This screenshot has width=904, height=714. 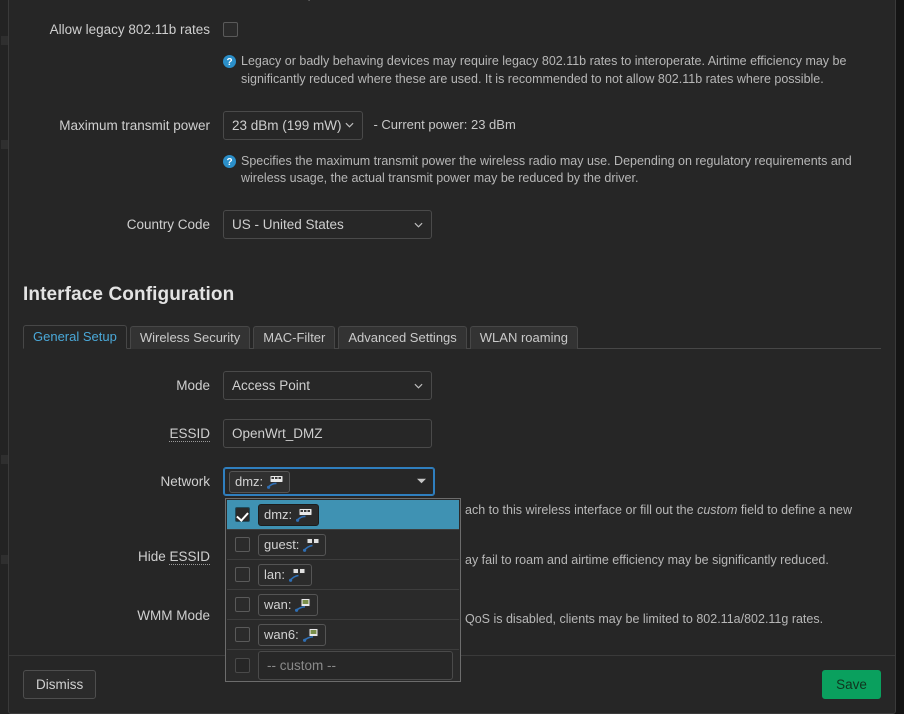 What do you see at coordinates (189, 434) in the screenshot?
I see `essid-label-text: ESSID` at bounding box center [189, 434].